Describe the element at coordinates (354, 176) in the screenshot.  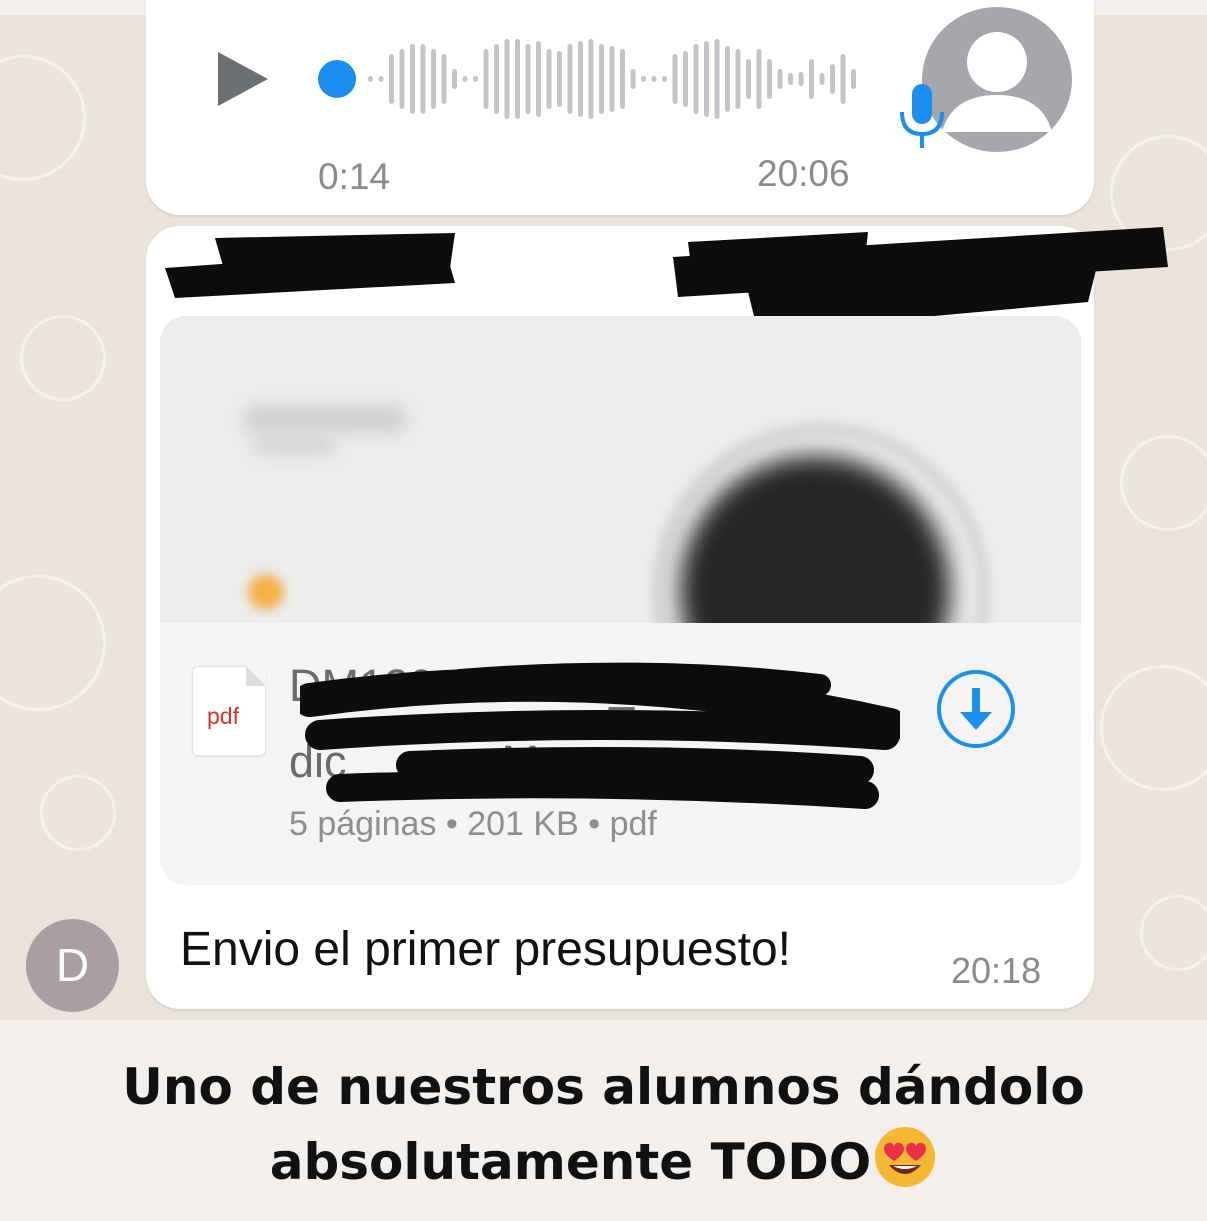
I see `voice-duration: 0:14` at that location.